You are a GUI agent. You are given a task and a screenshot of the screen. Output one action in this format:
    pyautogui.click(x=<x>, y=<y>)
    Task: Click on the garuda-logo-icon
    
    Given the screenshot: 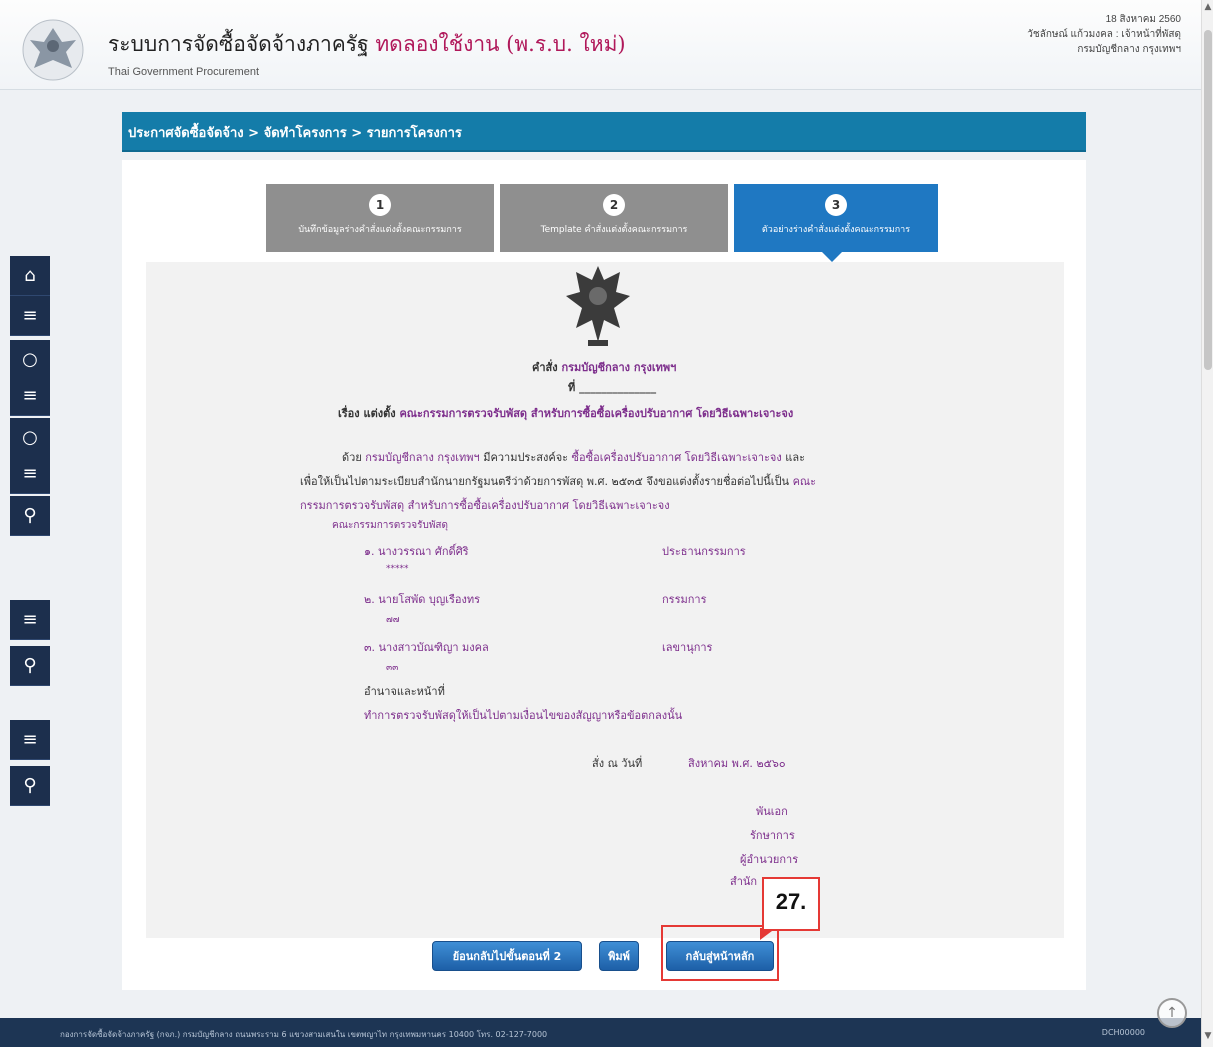 What is the action you would take?
    pyautogui.click(x=53, y=50)
    